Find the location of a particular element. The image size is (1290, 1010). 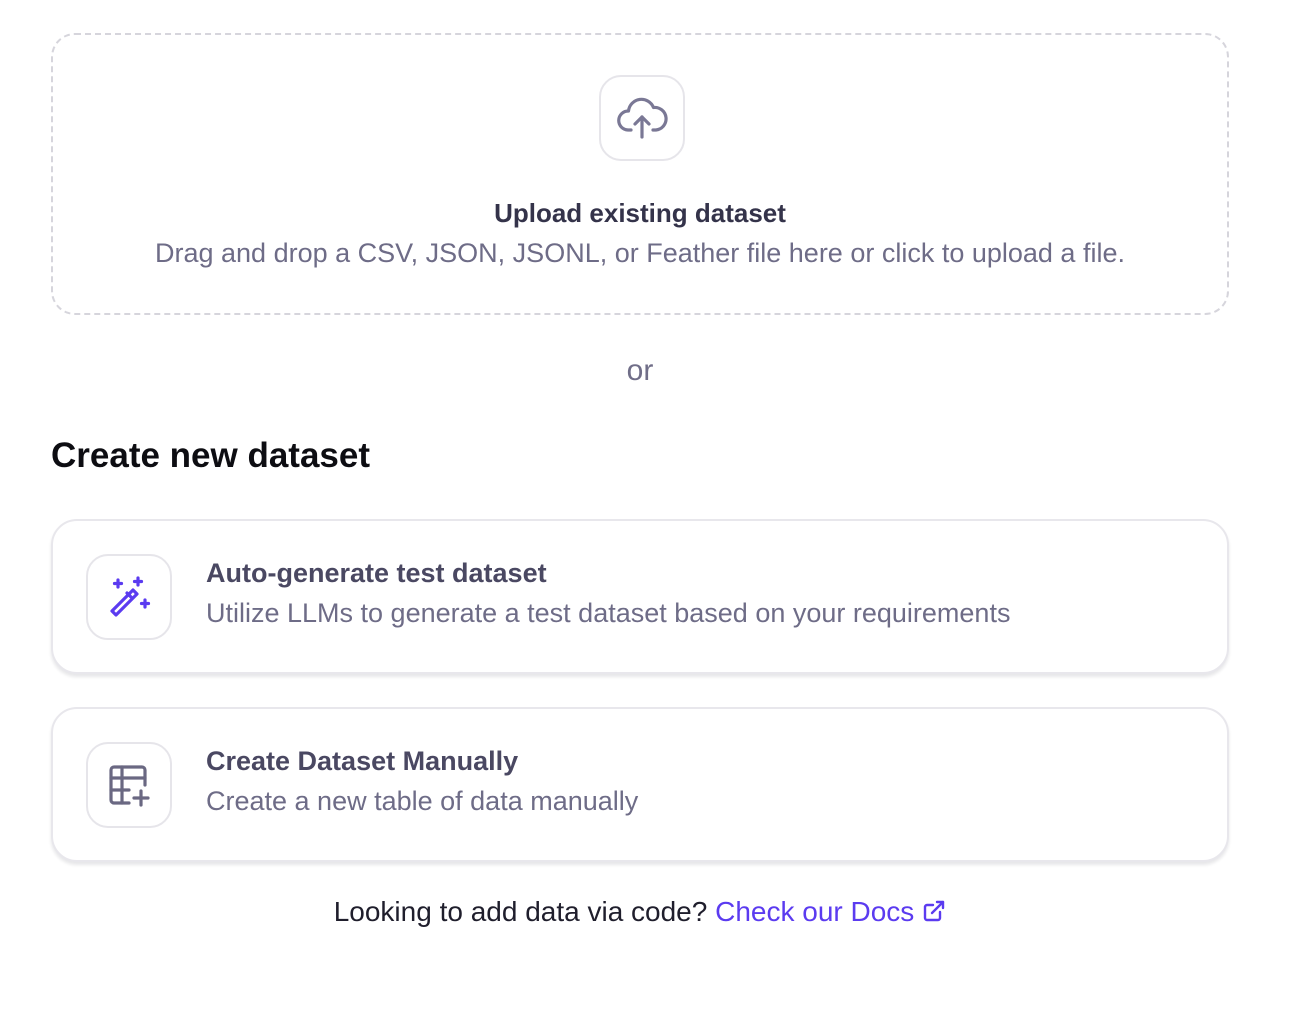

cloud-upload-icon is located at coordinates (642, 118).